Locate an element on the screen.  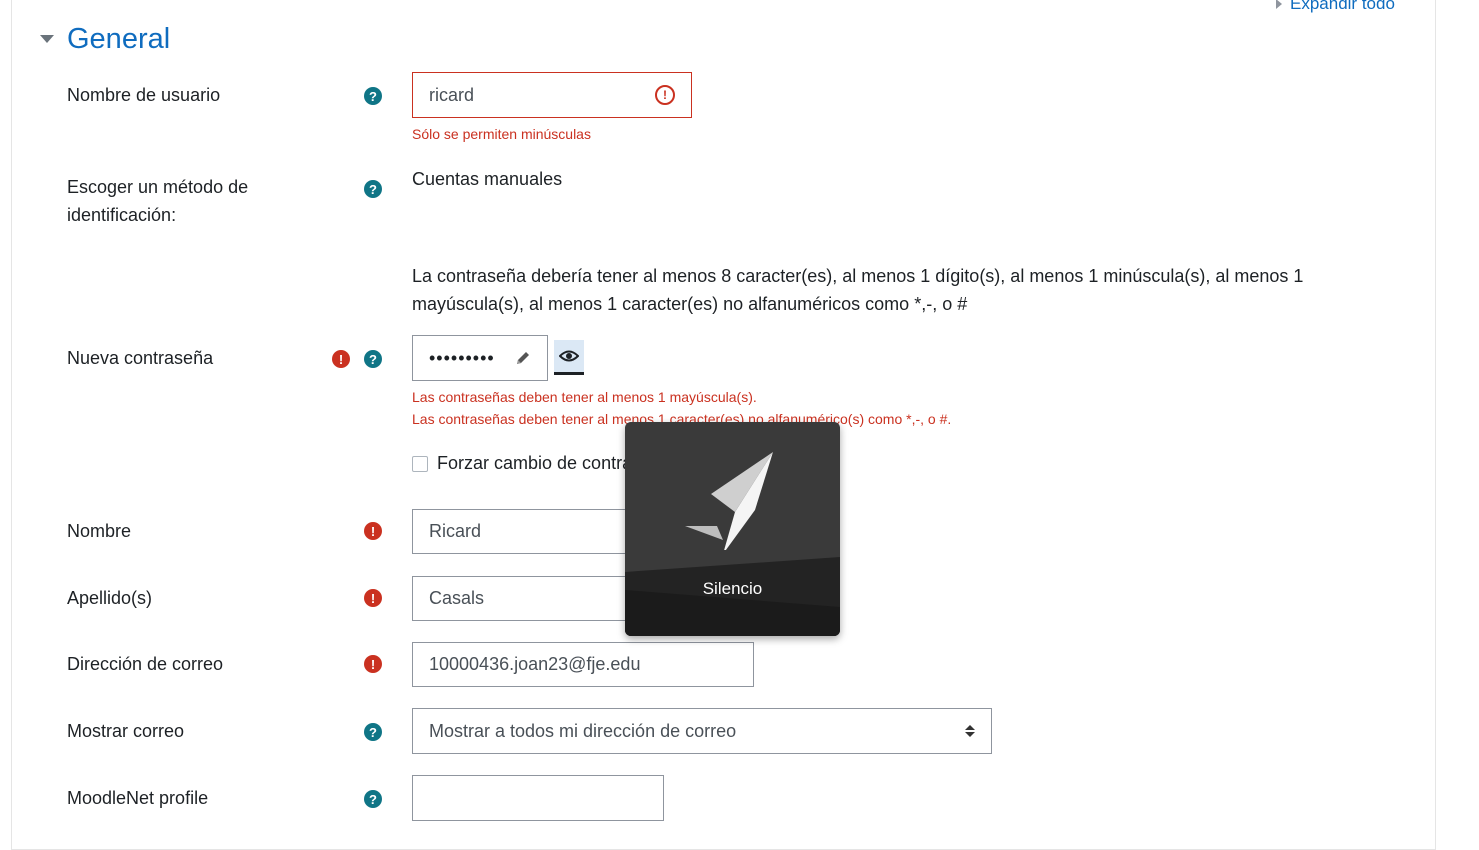
auth-label-line1: Escoger un método de is located at coordinates (158, 187).